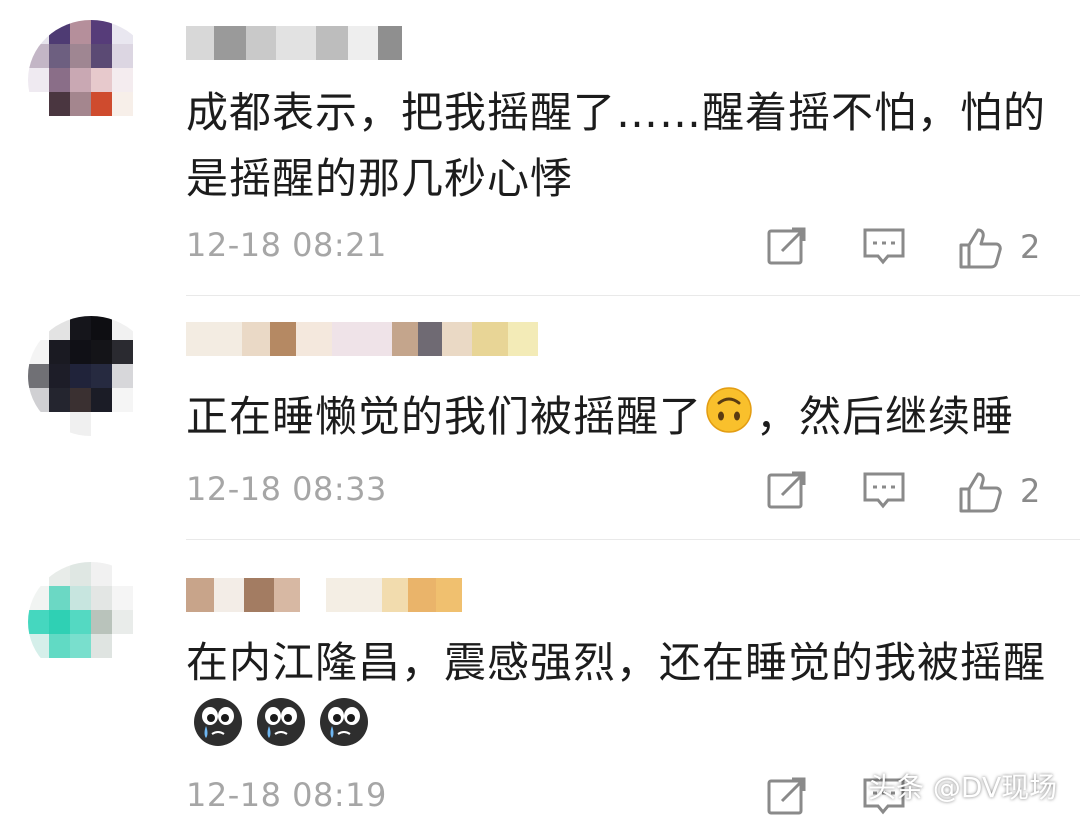 The height and width of the screenshot is (825, 1080). Describe the element at coordinates (729, 419) in the screenshot. I see `upside-down-face-emoji` at that location.